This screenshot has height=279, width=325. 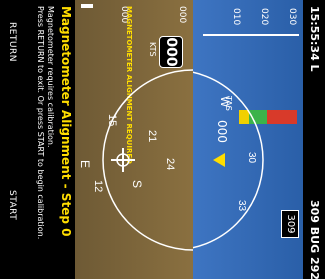 What do you see at coordinates (314, 239) in the screenshot?
I see `heading-bug-readout: 309 BUG 292` at bounding box center [314, 239].